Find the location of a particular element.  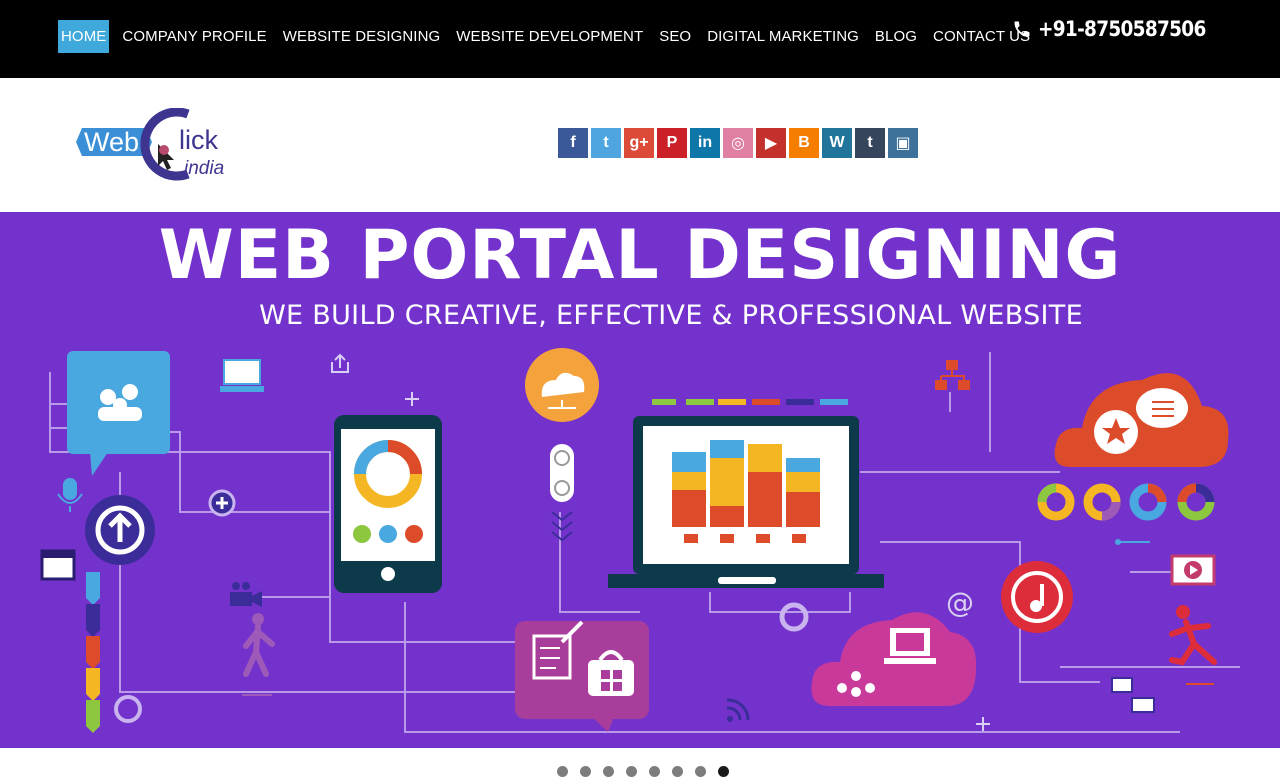

blogger-glyph: B is located at coordinates (804, 142).